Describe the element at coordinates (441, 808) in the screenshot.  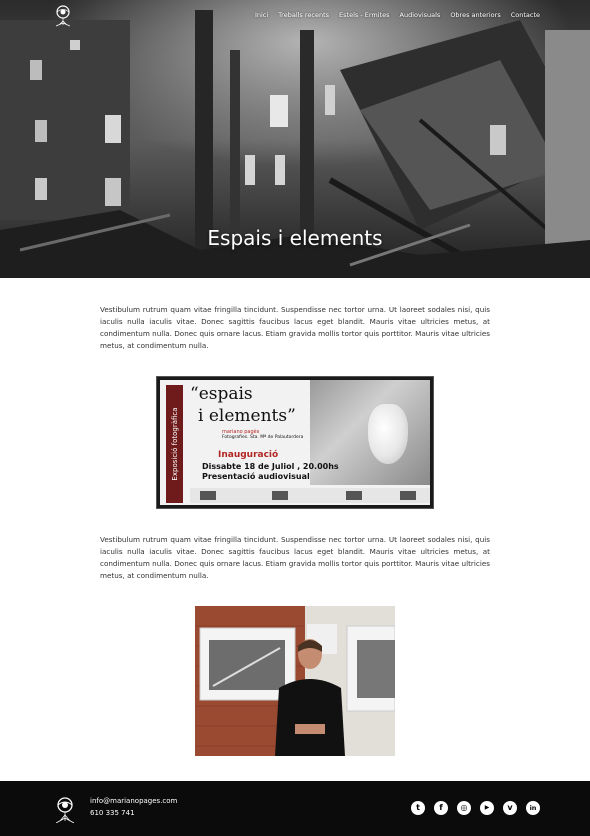
I see `facebook-icon: f` at that location.